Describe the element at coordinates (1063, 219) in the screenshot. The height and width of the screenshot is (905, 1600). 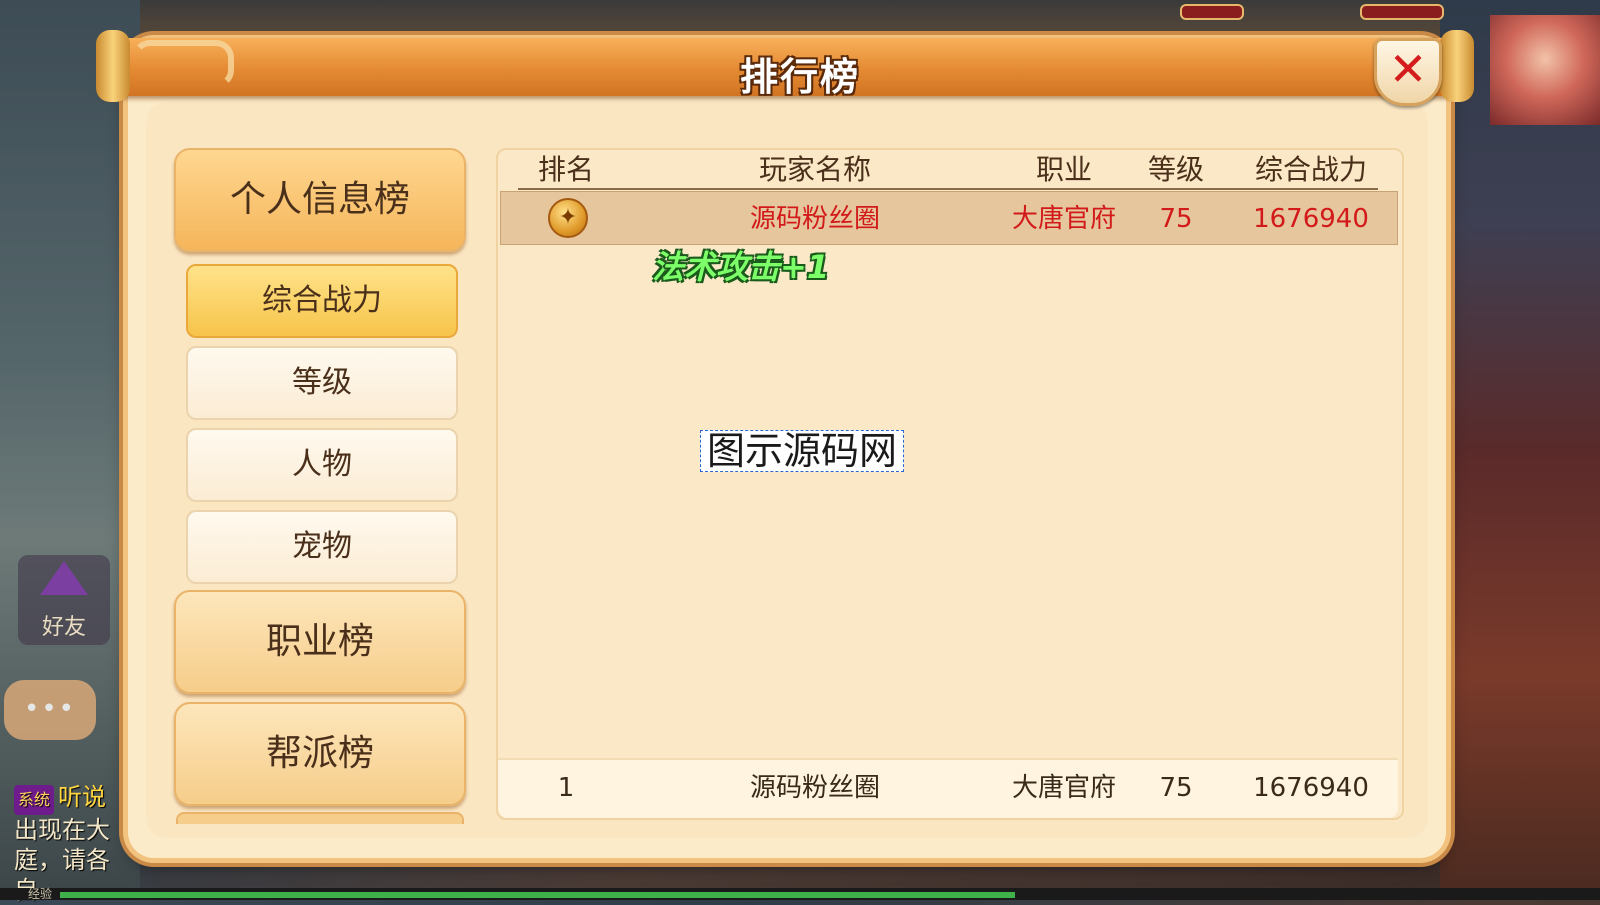
I see `row-class: 大唐官府` at that location.